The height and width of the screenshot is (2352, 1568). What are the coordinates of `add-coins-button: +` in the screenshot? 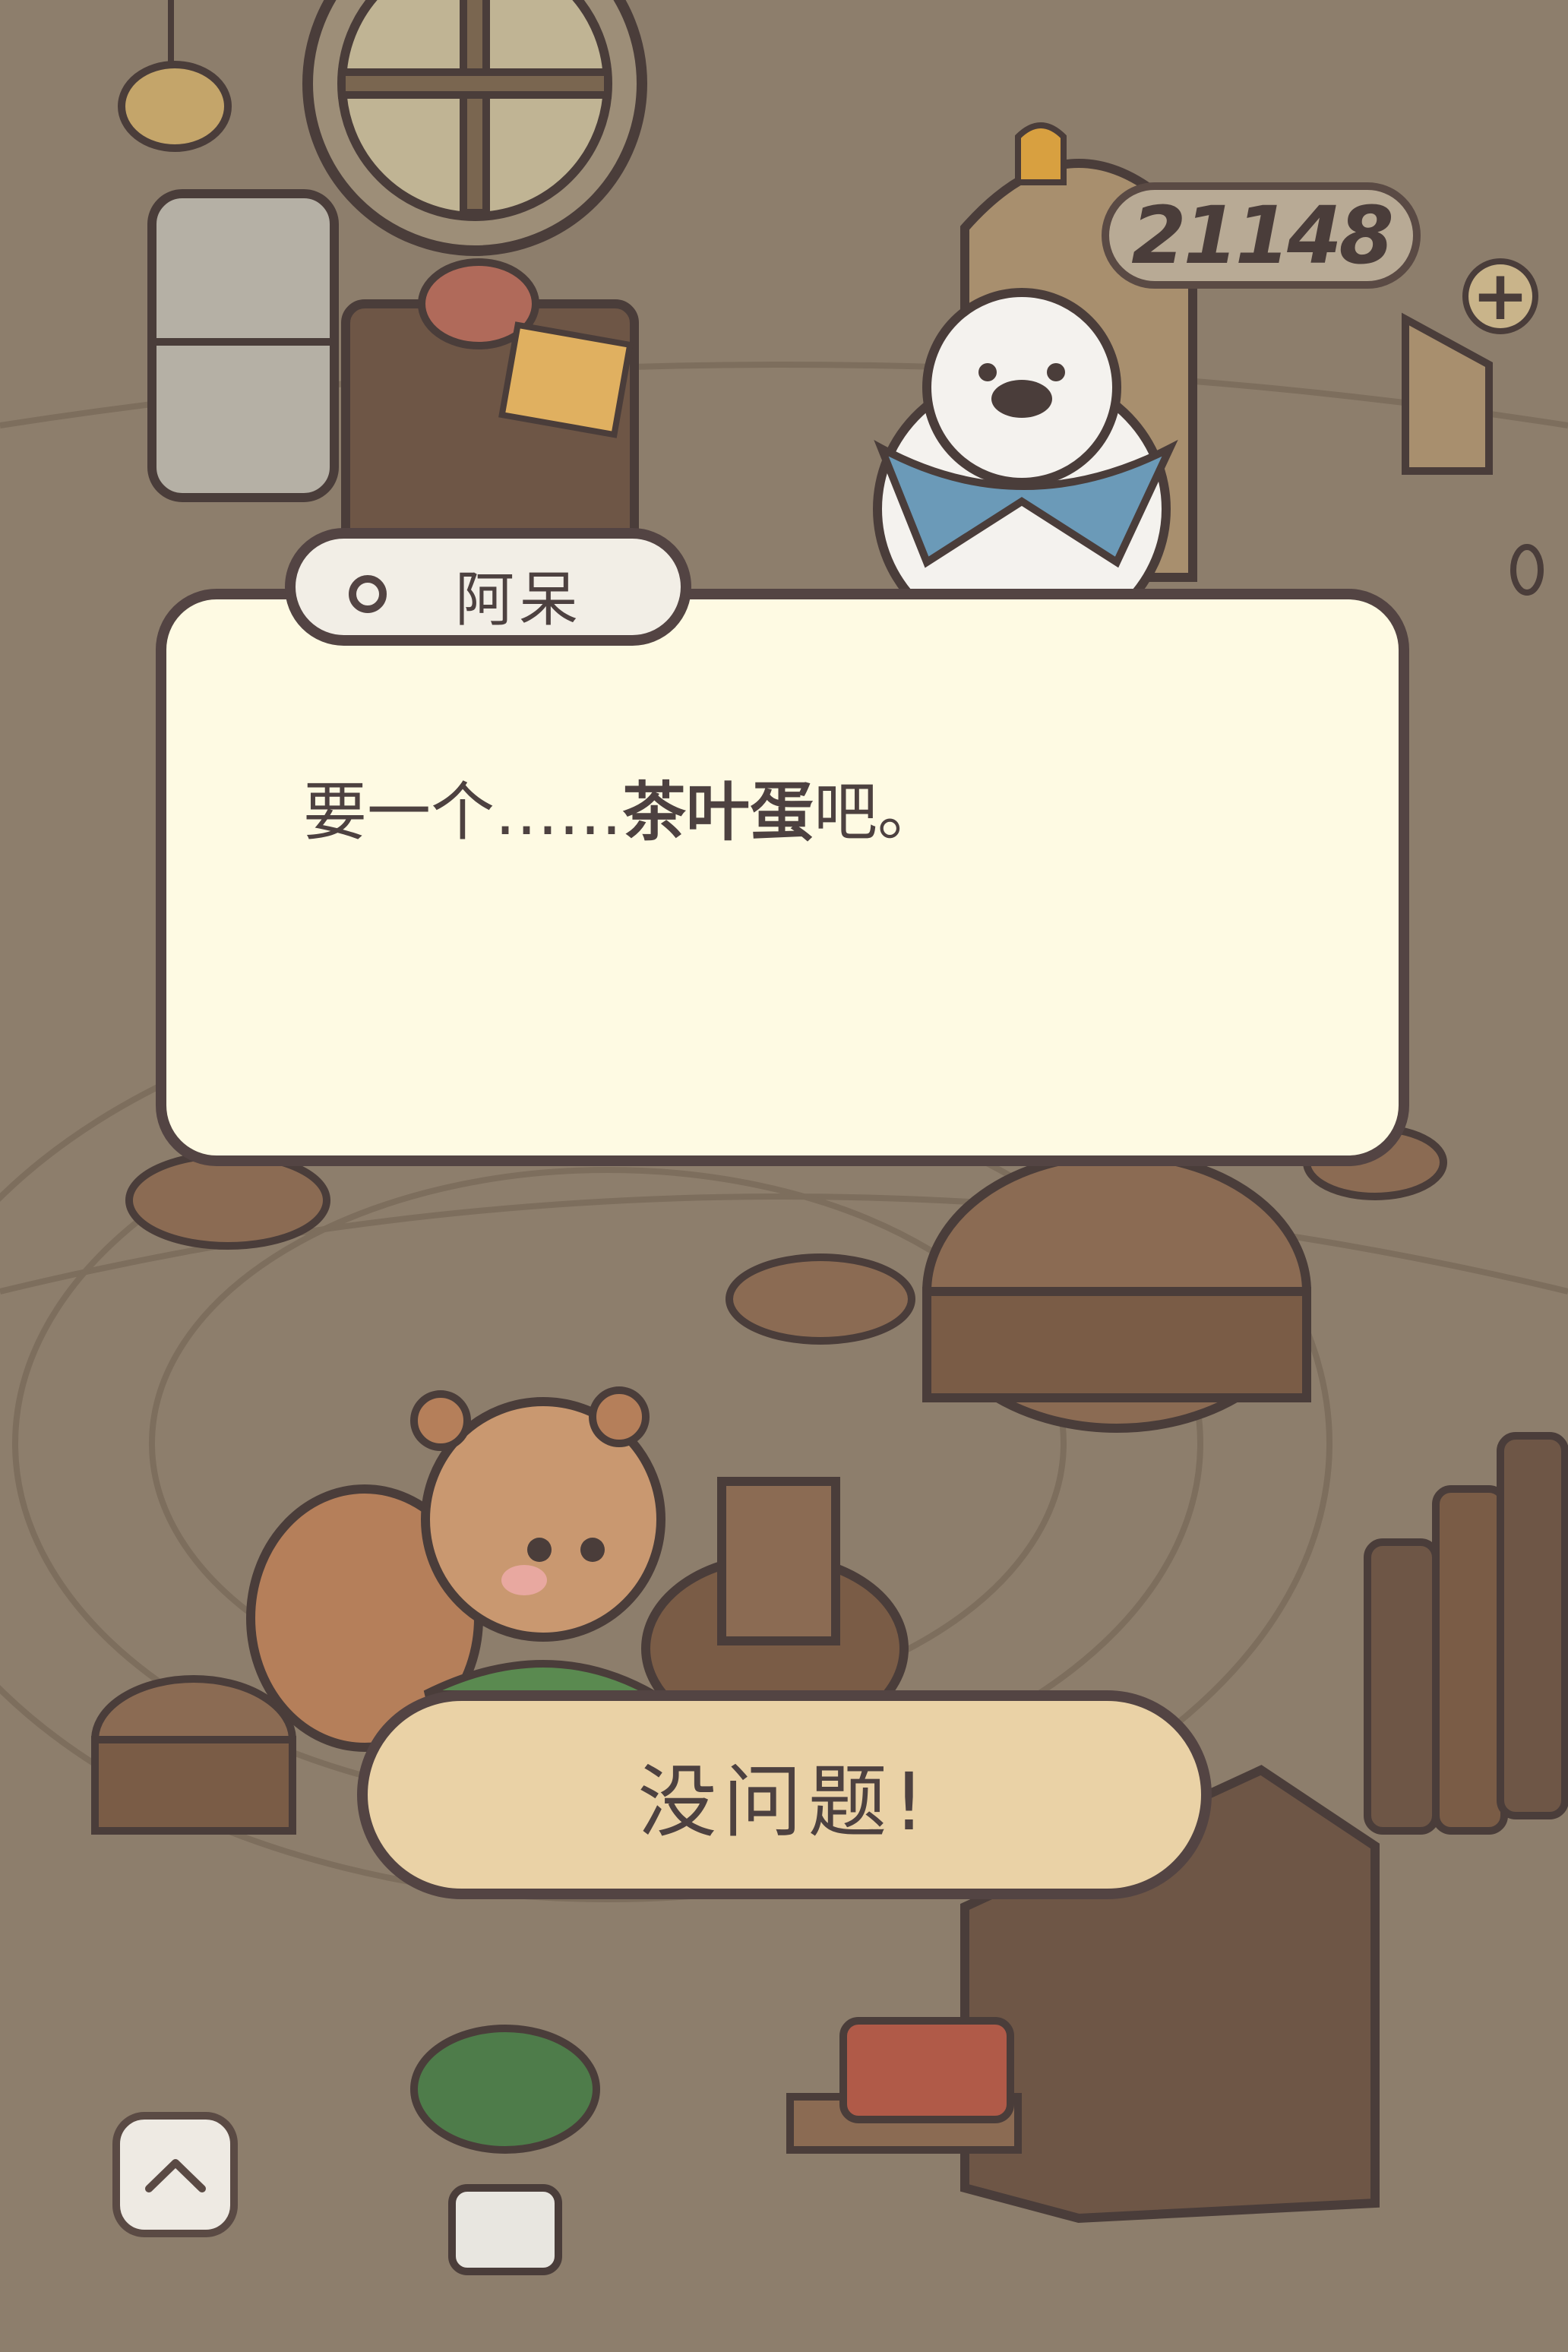 It's located at (1500, 296).